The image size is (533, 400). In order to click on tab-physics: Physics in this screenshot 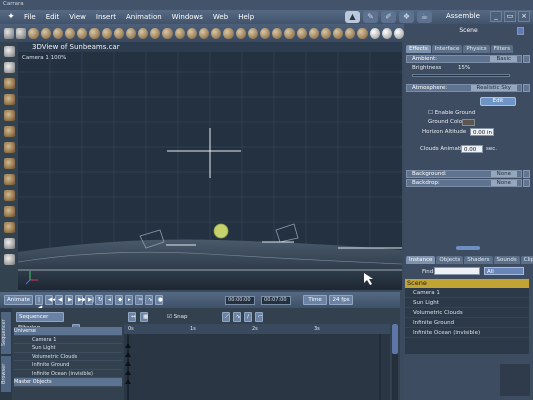, I will do `click(476, 49)`.